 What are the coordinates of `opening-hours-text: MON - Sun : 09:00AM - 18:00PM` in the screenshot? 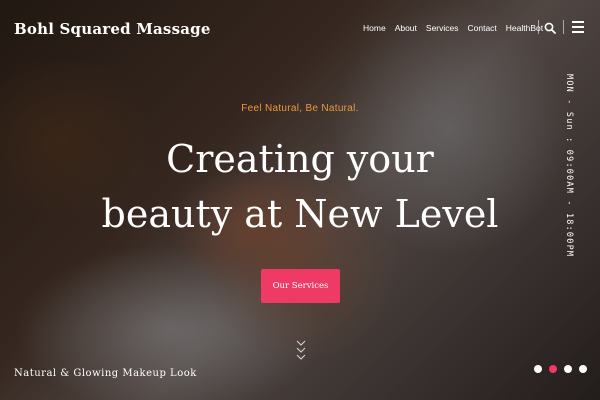 It's located at (569, 166).